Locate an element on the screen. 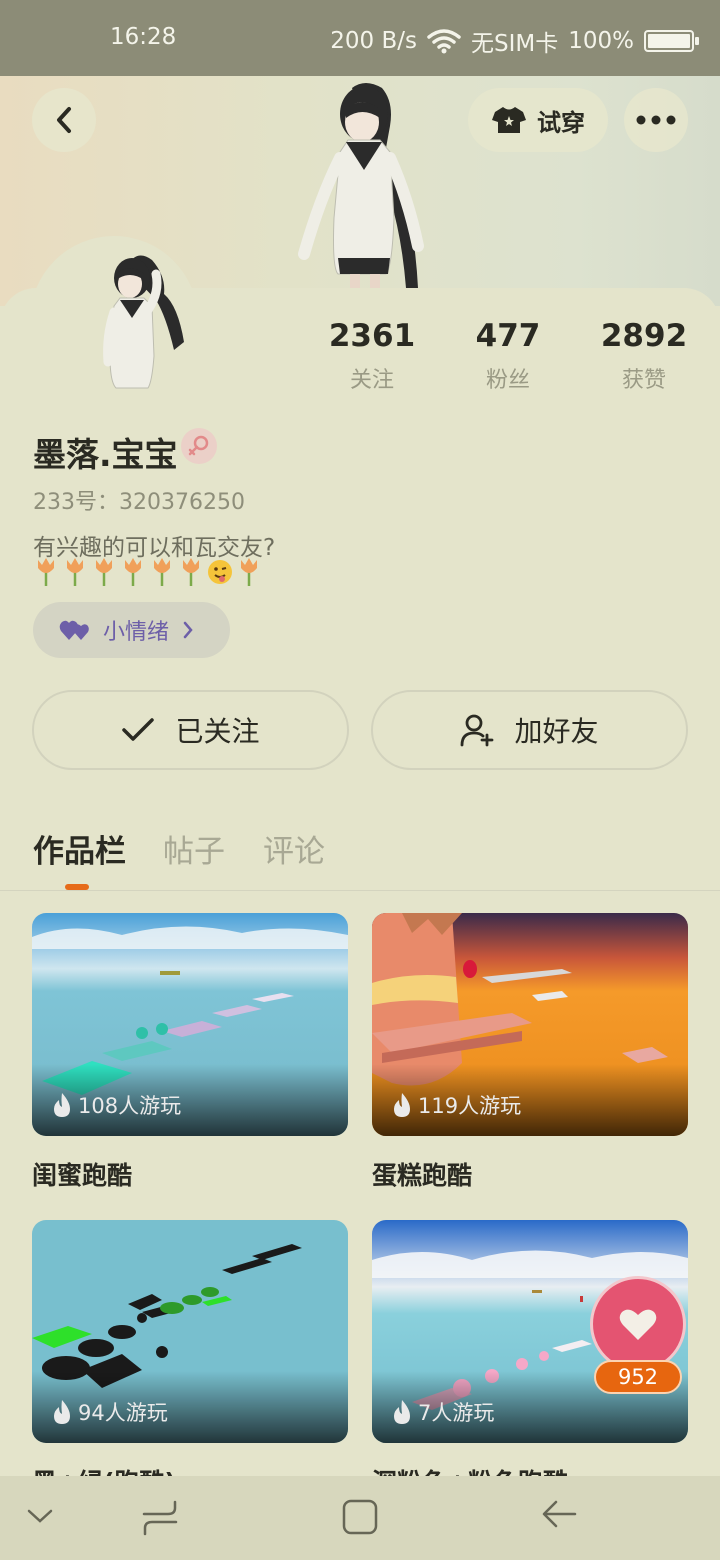  more-options-button is located at coordinates (656, 120).